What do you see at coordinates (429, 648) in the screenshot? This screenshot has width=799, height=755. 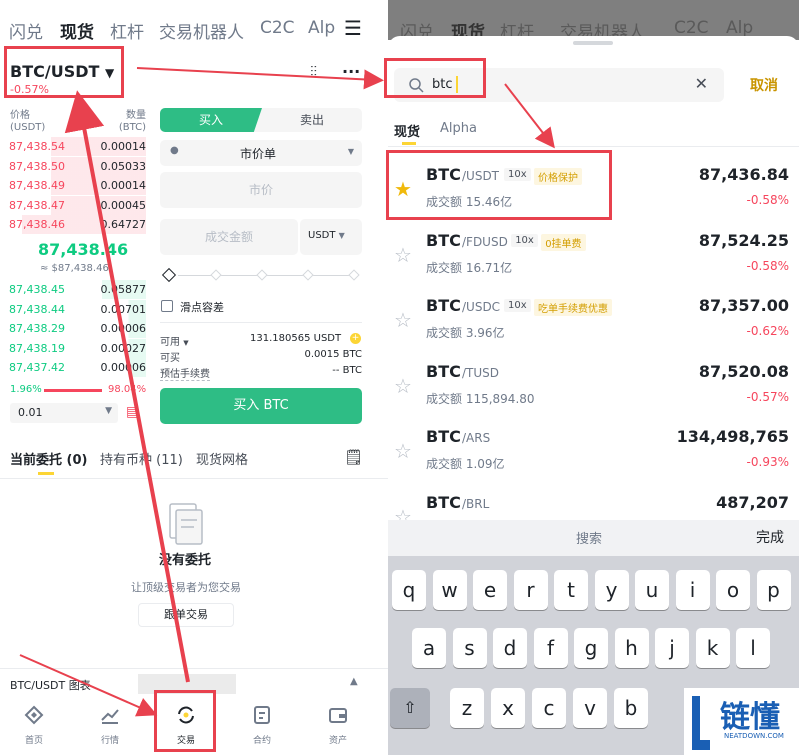 I see `key-a: a` at bounding box center [429, 648].